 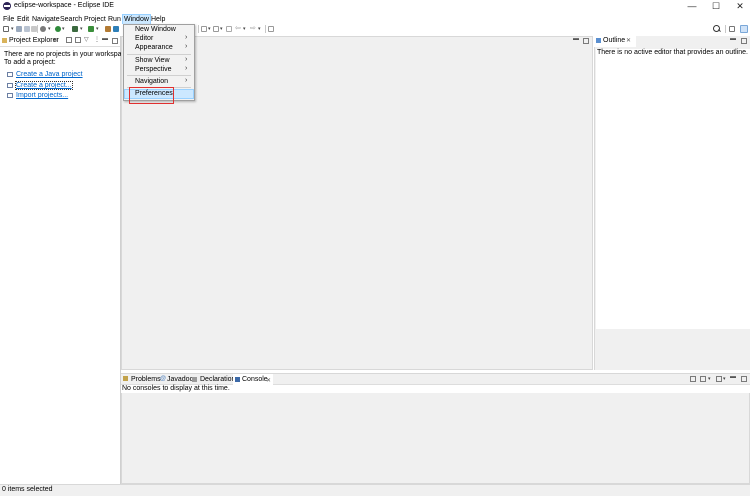 I want to click on save-icon, so click(x=19, y=29).